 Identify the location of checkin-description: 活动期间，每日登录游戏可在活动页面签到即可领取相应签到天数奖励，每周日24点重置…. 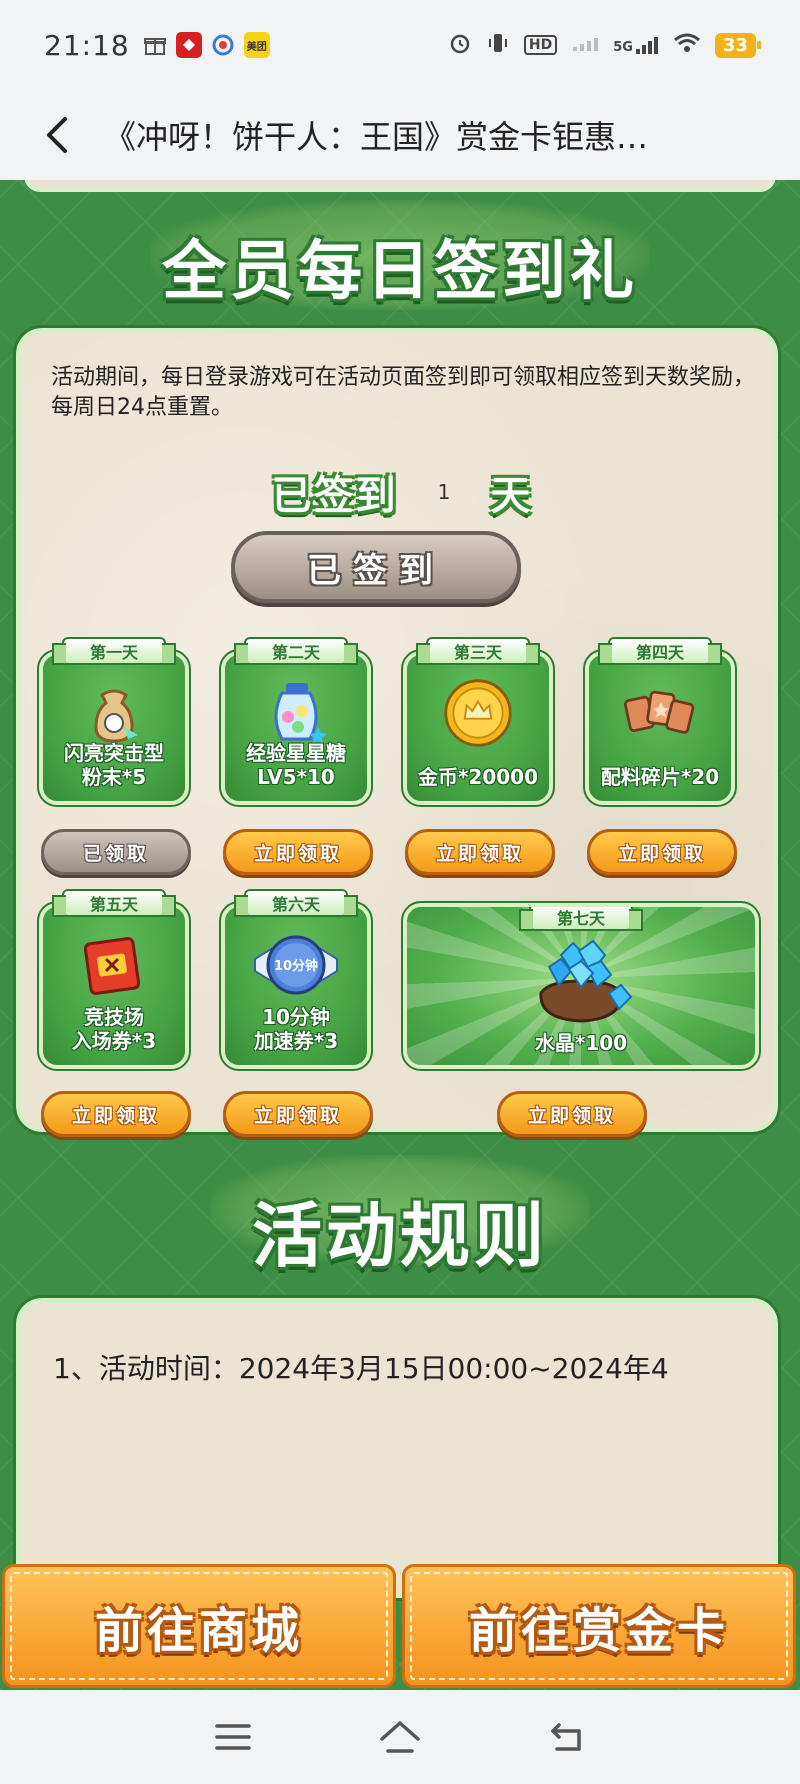
(403, 392).